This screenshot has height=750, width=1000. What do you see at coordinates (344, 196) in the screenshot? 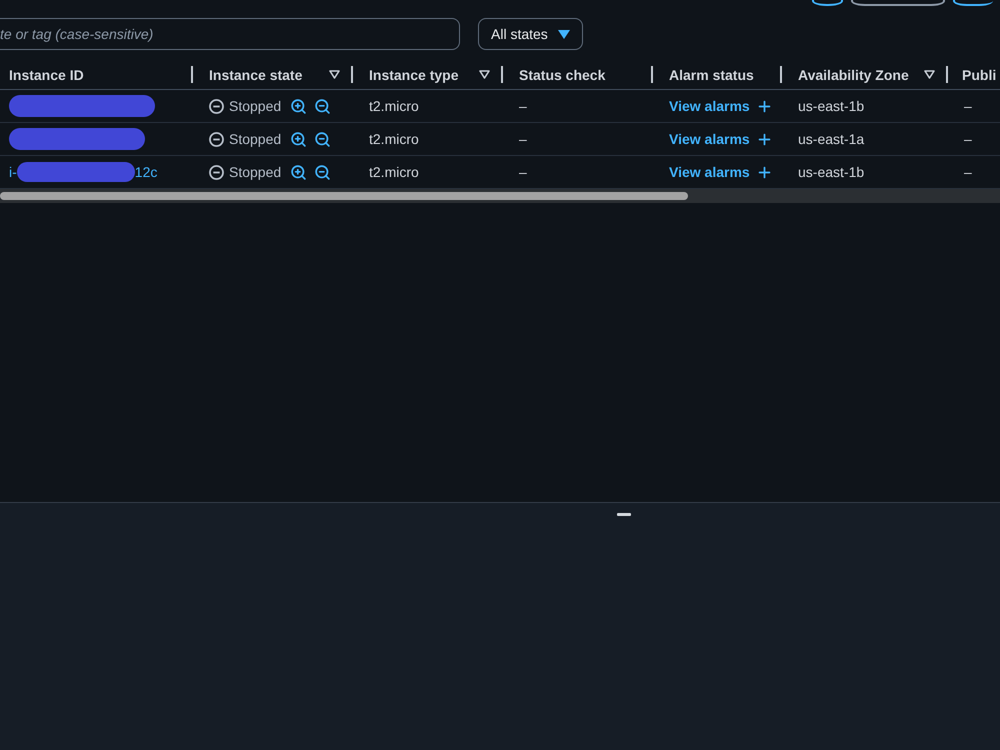
I see `scrollbar-thumb` at bounding box center [344, 196].